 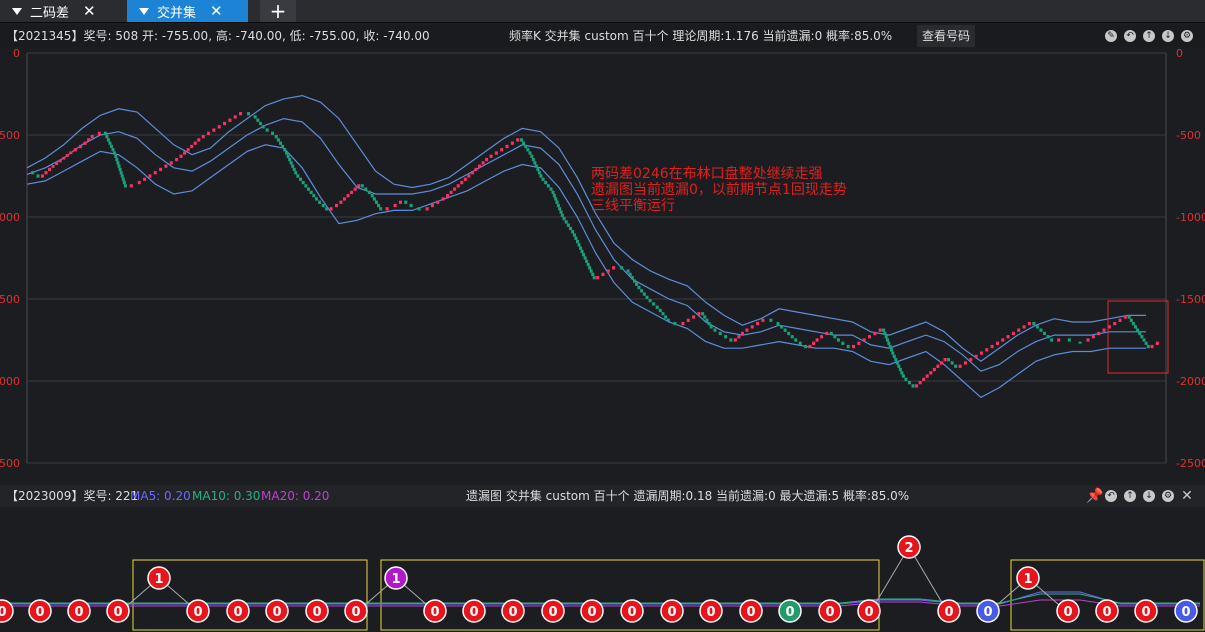 I want to click on tab-two-code-diff: 二码差 ✕, so click(x=57, y=11).